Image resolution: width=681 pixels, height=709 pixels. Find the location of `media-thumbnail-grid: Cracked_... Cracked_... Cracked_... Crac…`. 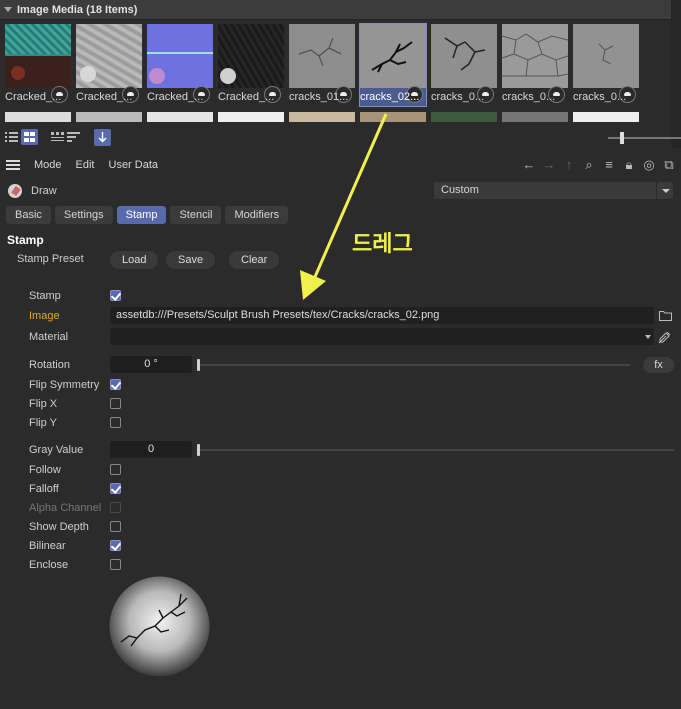

media-thumbnail-grid: Cracked_... Cracked_... Cracked_... Crac… is located at coordinates (335, 74).